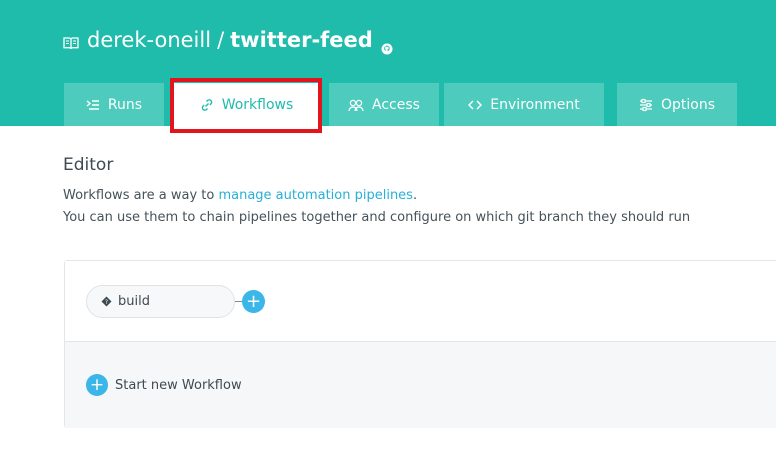 The height and width of the screenshot is (459, 776). I want to click on tab-runs-label: Runs, so click(125, 104).